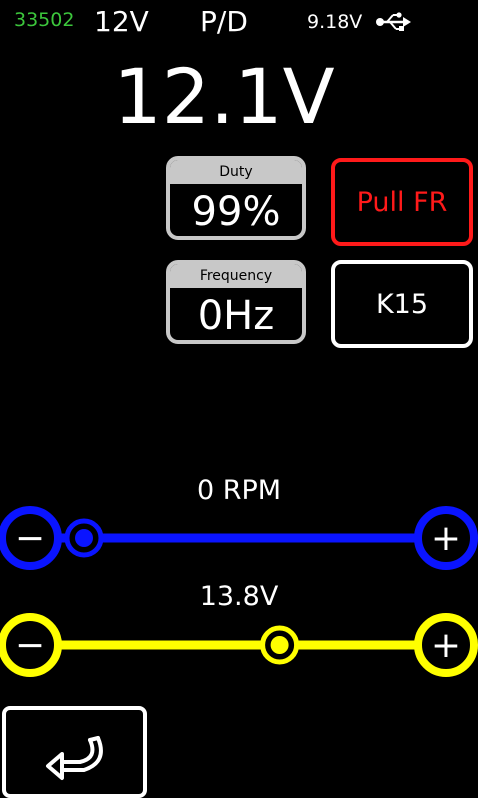 The width and height of the screenshot is (478, 798). What do you see at coordinates (224, 96) in the screenshot?
I see `main-voltage-readout: 12.1V` at bounding box center [224, 96].